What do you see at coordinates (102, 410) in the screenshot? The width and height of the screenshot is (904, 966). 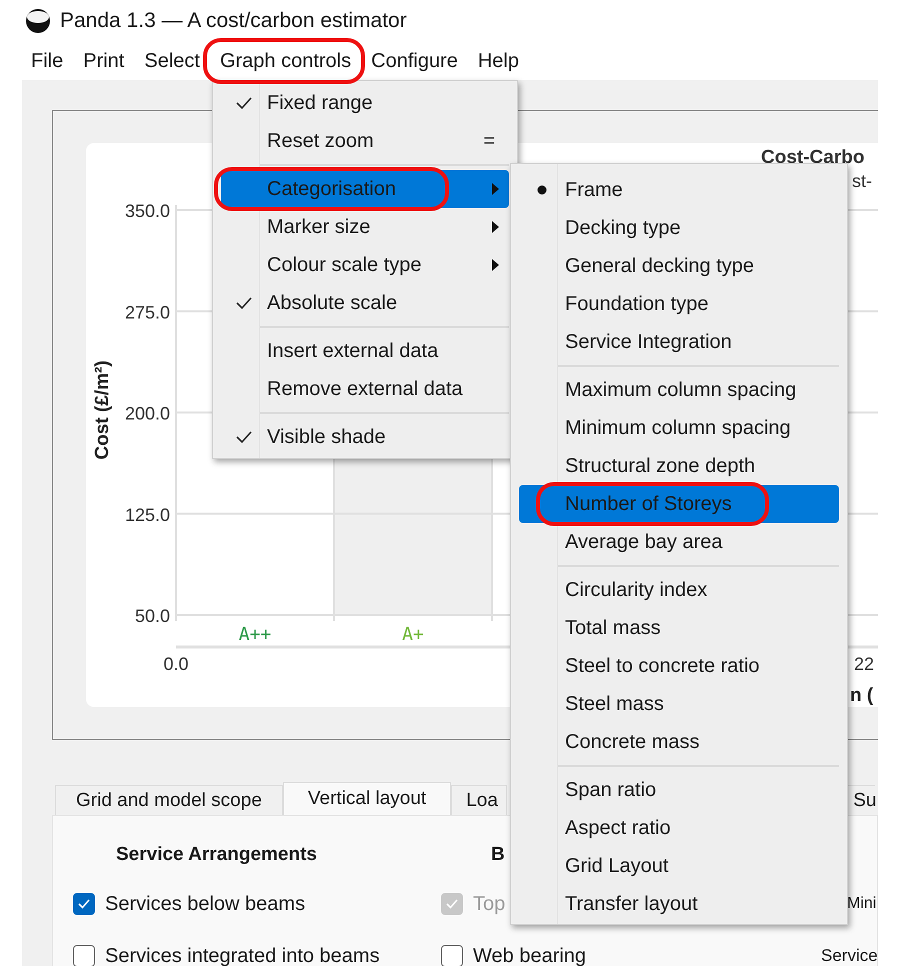 I see `y-axis-title: Cost (£/m²)` at bounding box center [102, 410].